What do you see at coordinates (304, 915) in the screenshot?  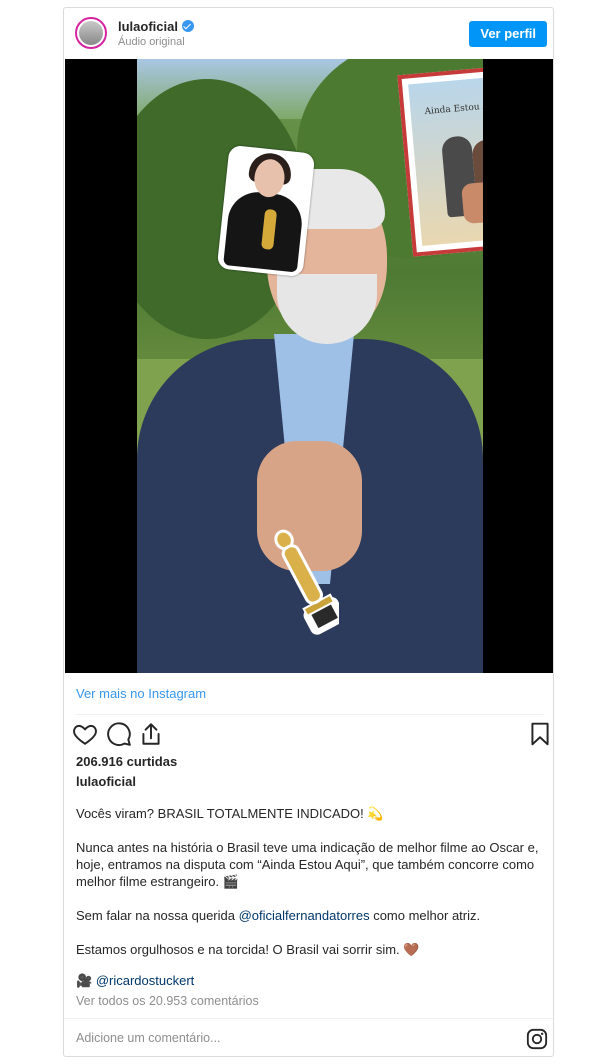 I see `mention-link: @oficialfernandatorres` at bounding box center [304, 915].